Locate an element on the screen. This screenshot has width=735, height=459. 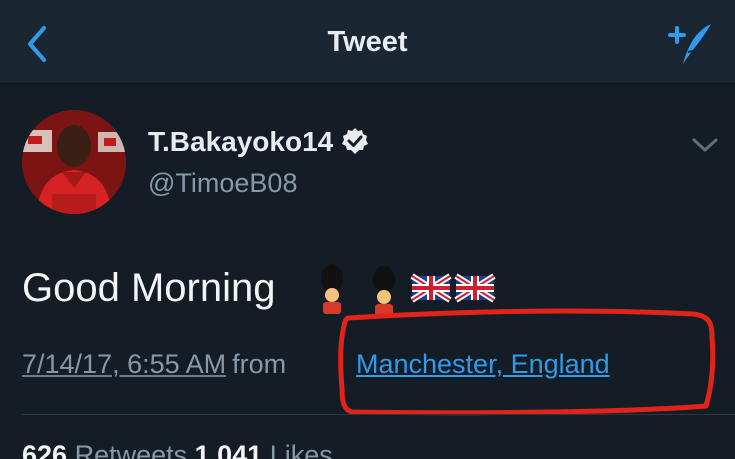
avatar is located at coordinates (74, 162).